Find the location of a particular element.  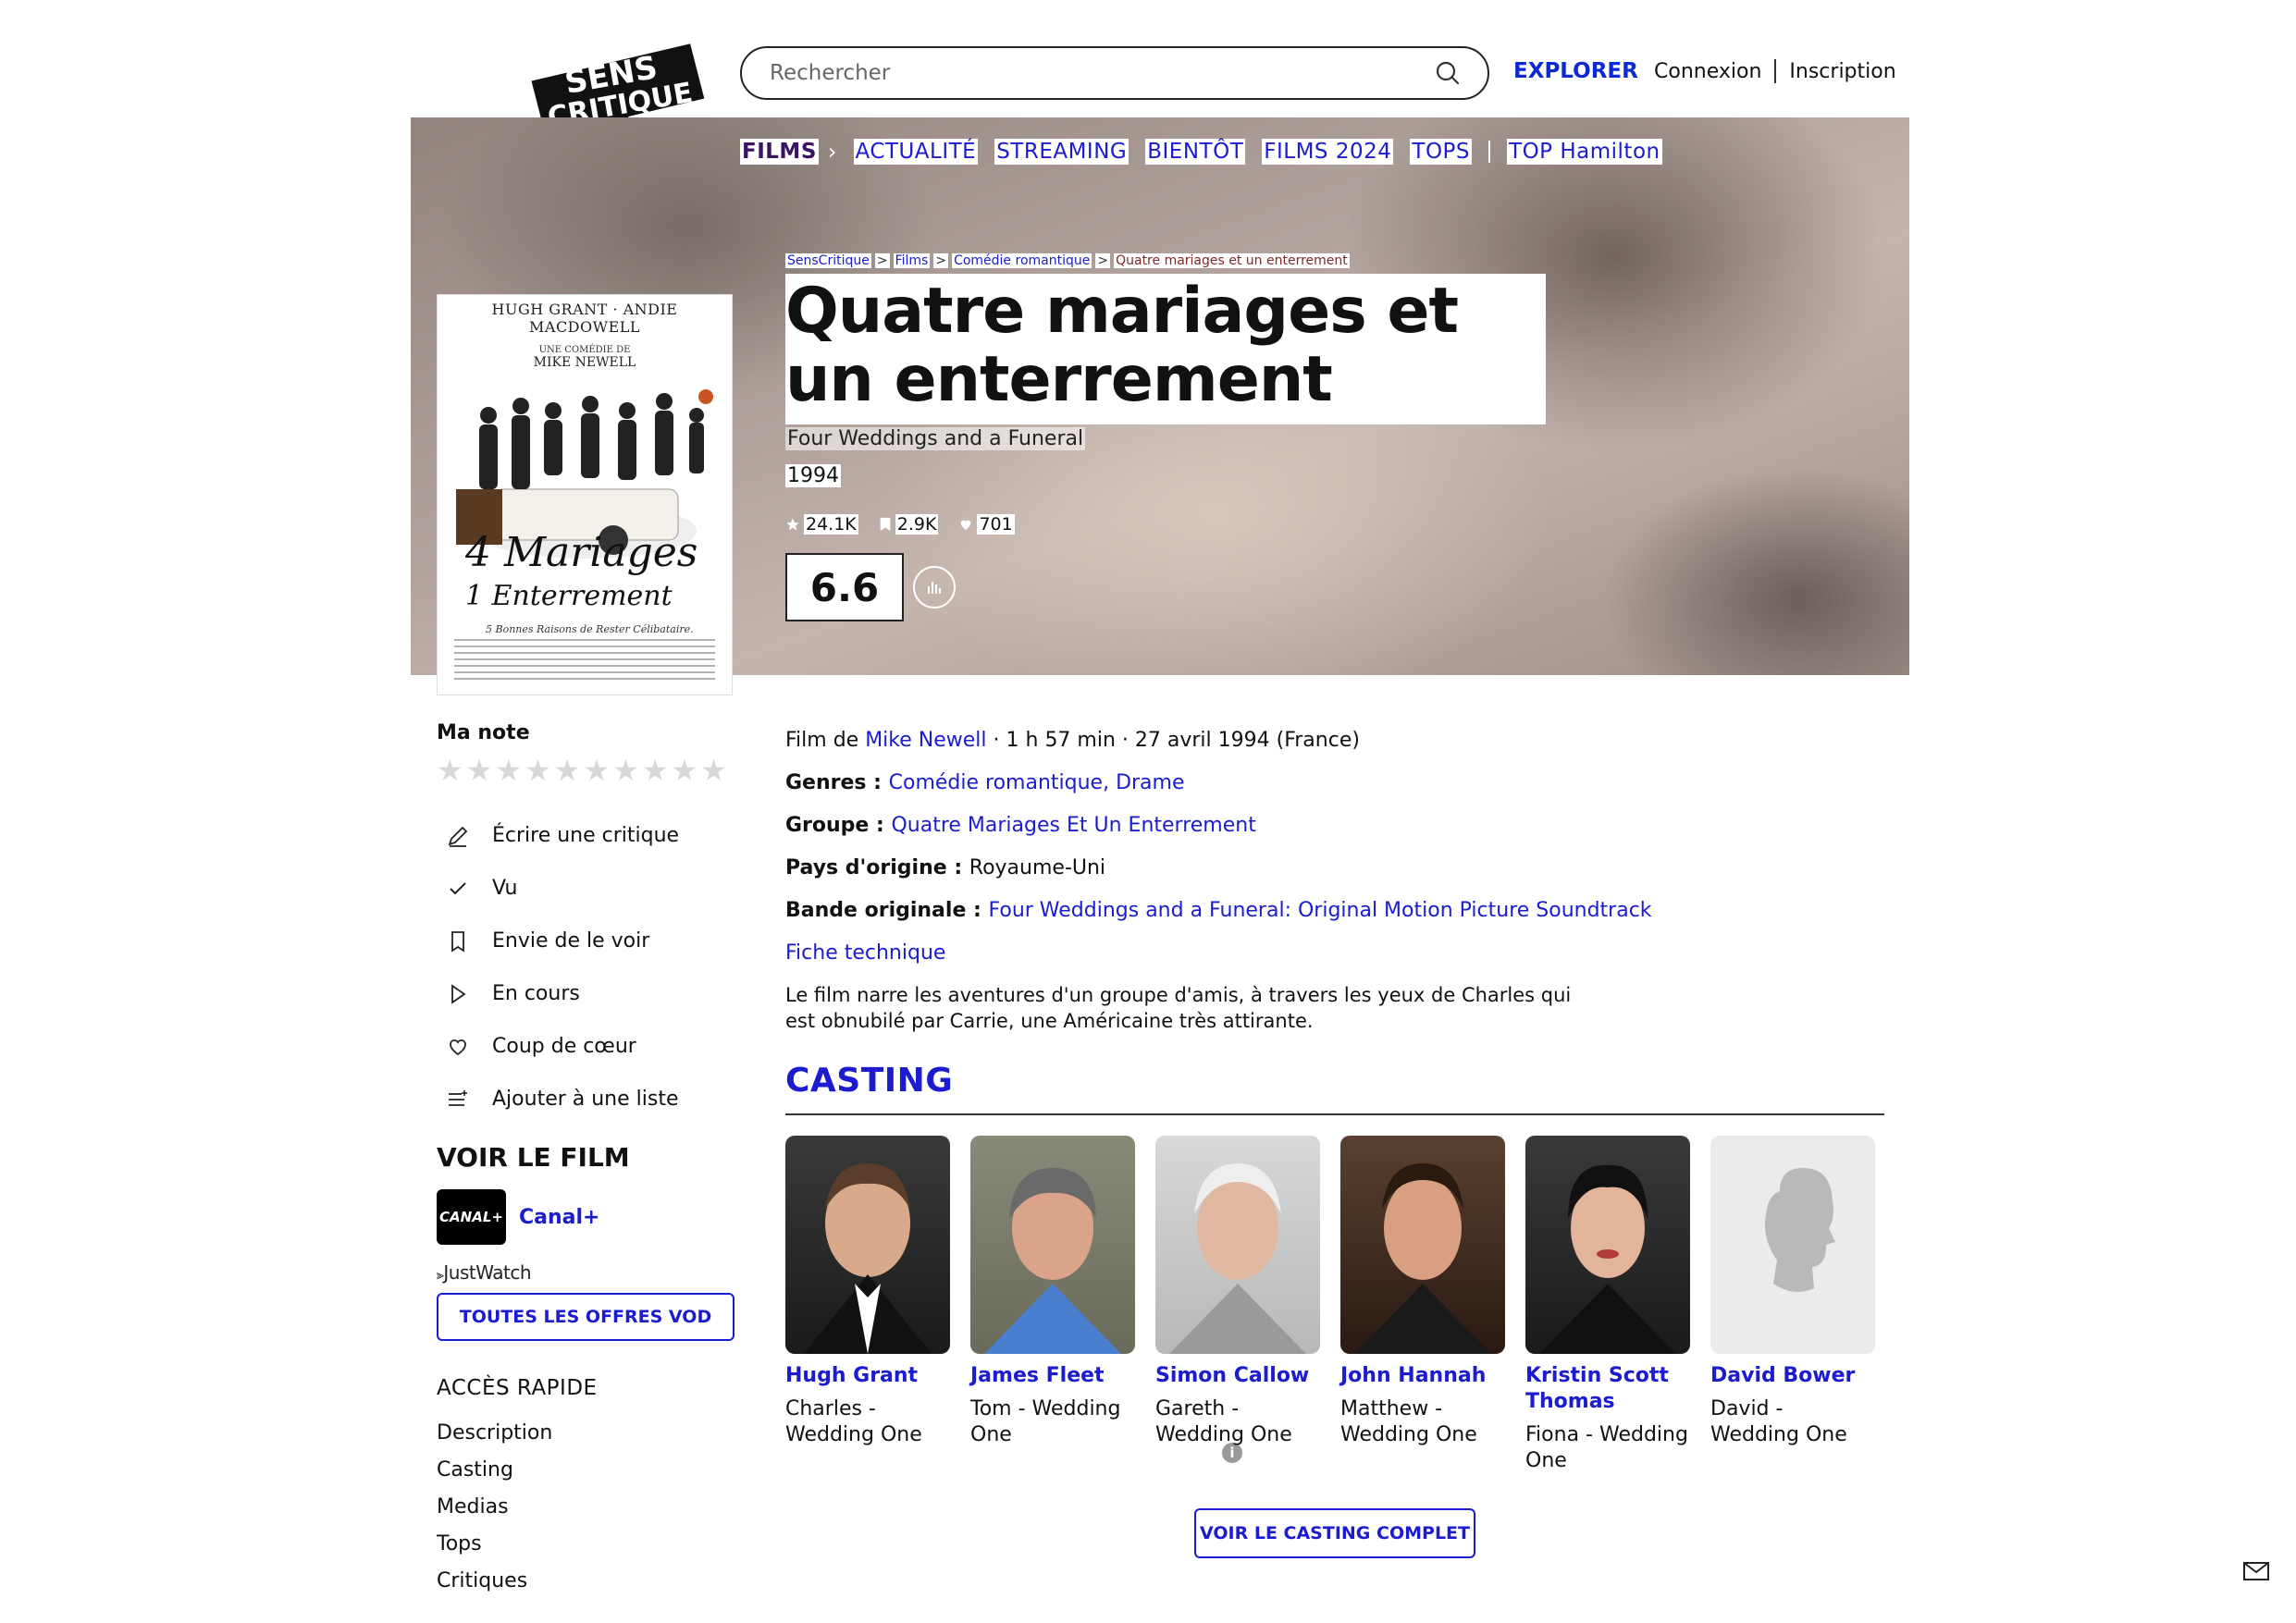

rating-star-2: ★ is located at coordinates (480, 770).